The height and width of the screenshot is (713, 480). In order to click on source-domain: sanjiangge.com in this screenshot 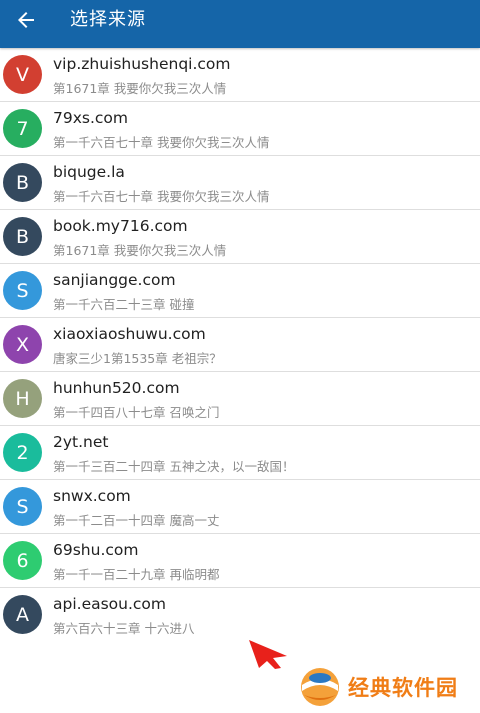, I will do `click(114, 280)`.